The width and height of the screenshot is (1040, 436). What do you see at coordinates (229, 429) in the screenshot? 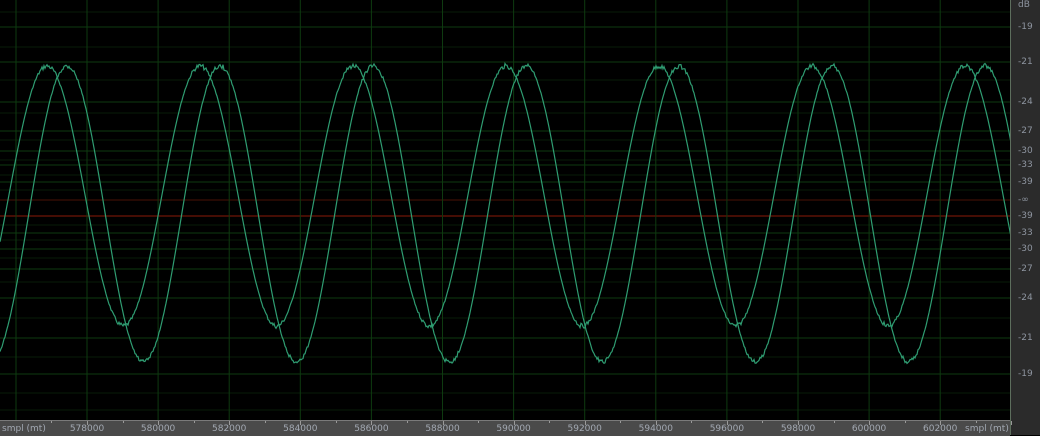
I see `time-tick-label: 582000` at bounding box center [229, 429].